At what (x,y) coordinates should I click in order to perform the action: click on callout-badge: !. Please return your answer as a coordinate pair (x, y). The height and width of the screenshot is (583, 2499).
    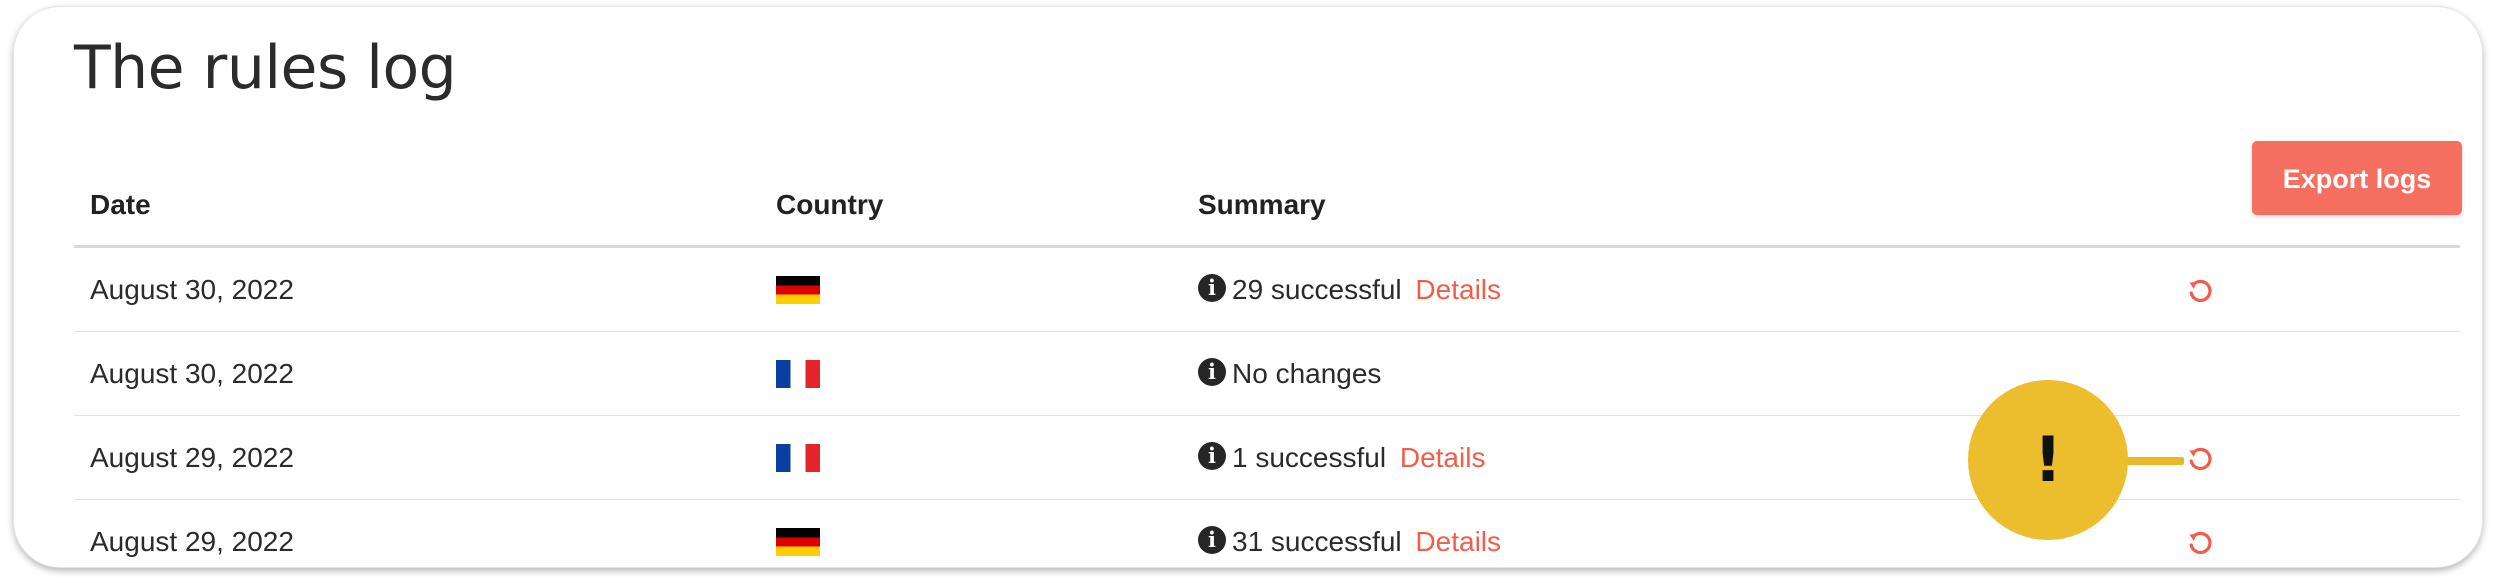
    Looking at the image, I should click on (2048, 460).